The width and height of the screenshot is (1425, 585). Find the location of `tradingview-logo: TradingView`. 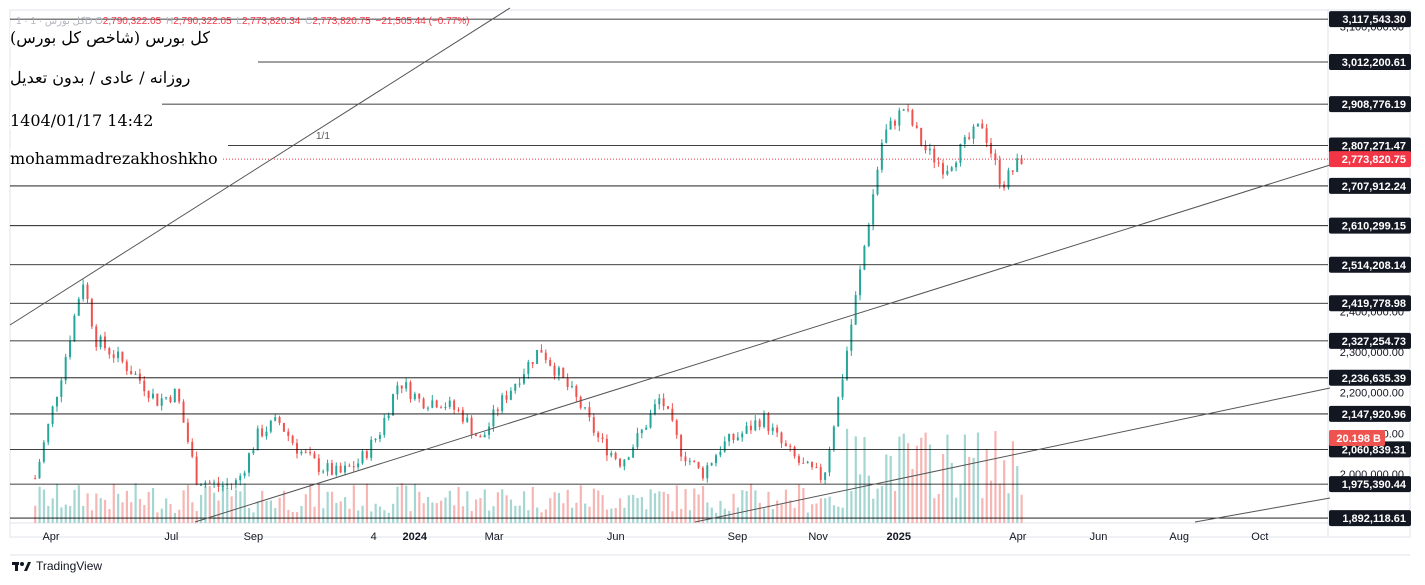

tradingview-logo: TradingView is located at coordinates (57, 566).